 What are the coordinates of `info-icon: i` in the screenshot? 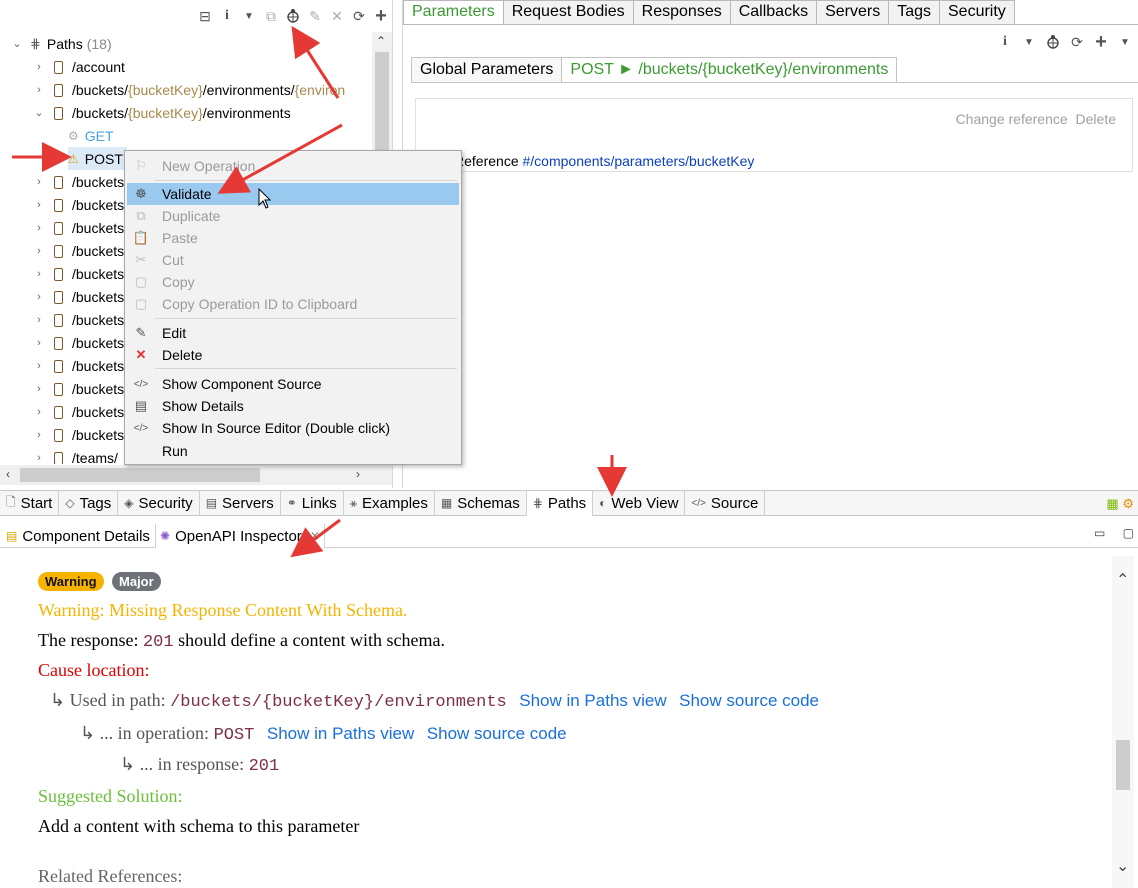 It's located at (1005, 42).